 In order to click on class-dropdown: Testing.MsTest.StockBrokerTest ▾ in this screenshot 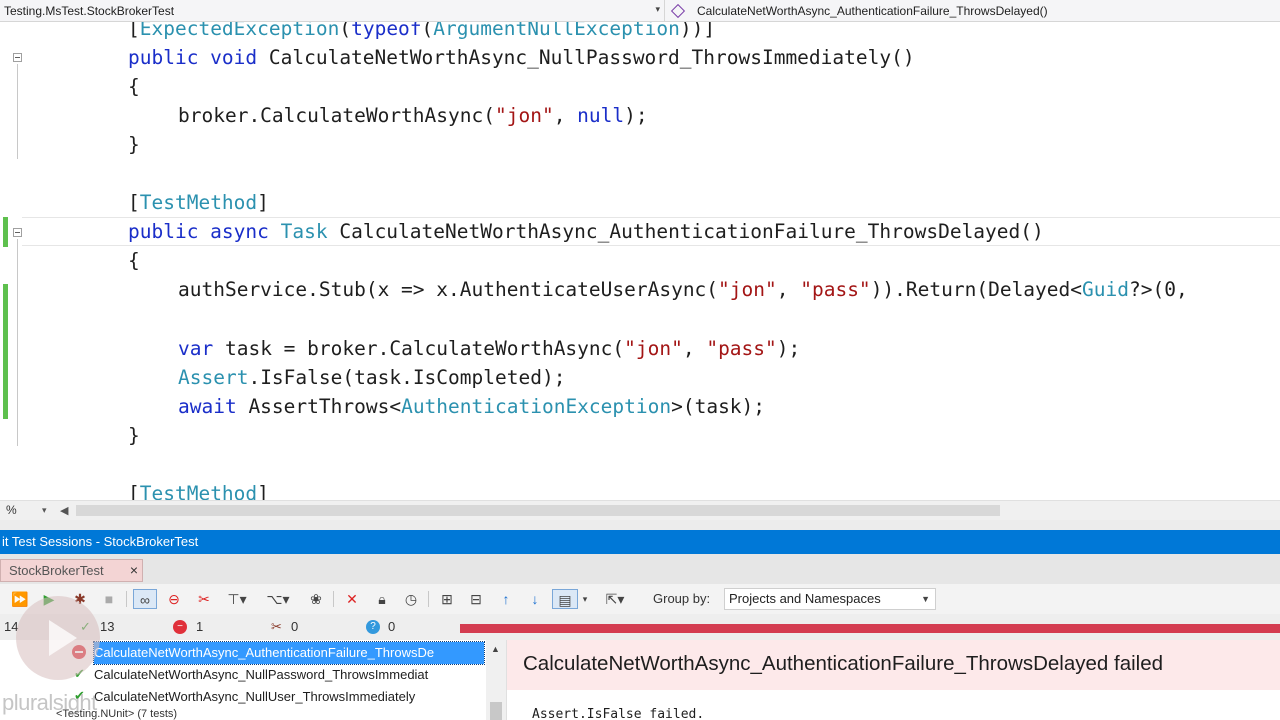, I will do `click(332, 11)`.